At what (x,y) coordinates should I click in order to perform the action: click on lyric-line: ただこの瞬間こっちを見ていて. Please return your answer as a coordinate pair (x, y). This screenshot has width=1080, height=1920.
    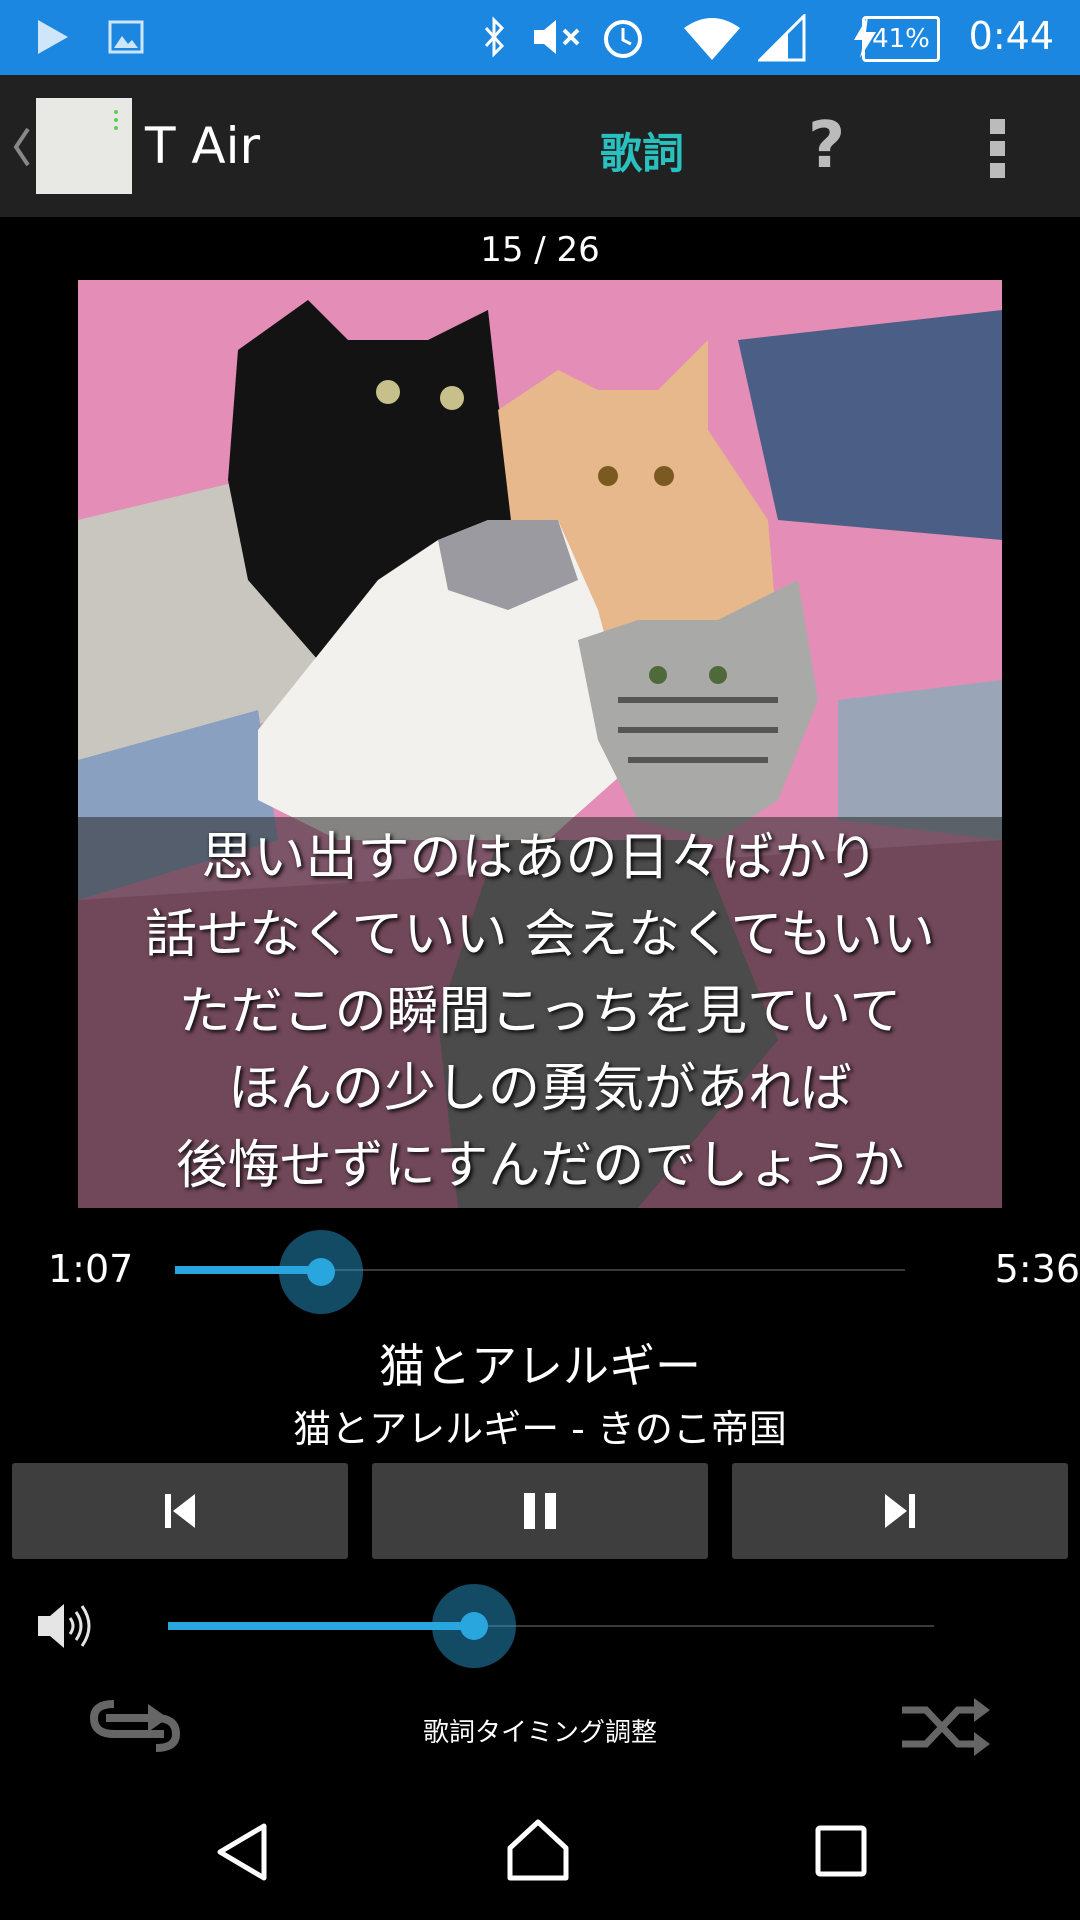
    Looking at the image, I should click on (540, 1012).